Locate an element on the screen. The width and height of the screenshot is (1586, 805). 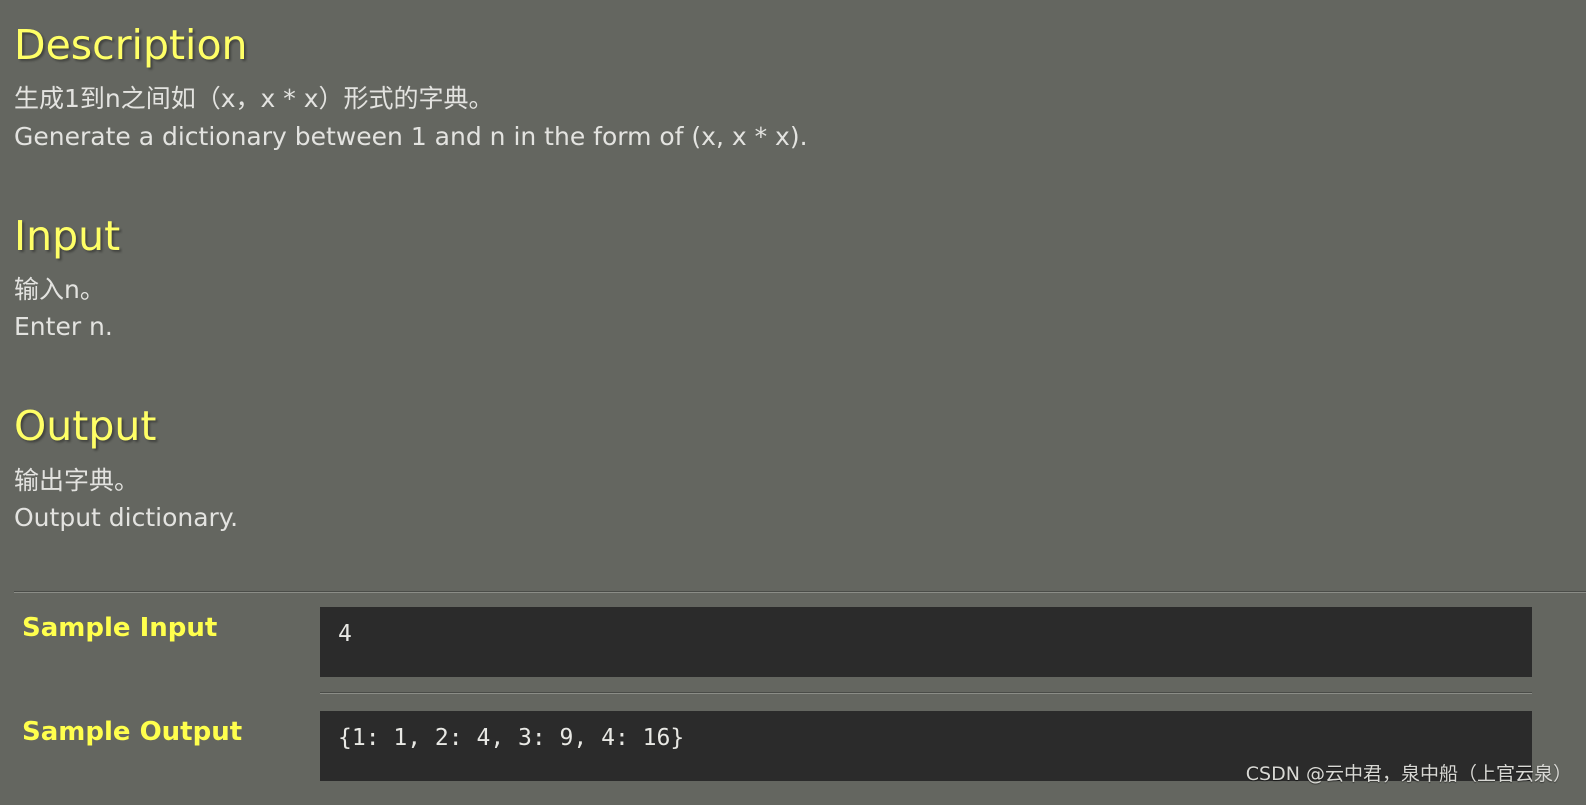
sample-input-code-block: 4 is located at coordinates (926, 642).